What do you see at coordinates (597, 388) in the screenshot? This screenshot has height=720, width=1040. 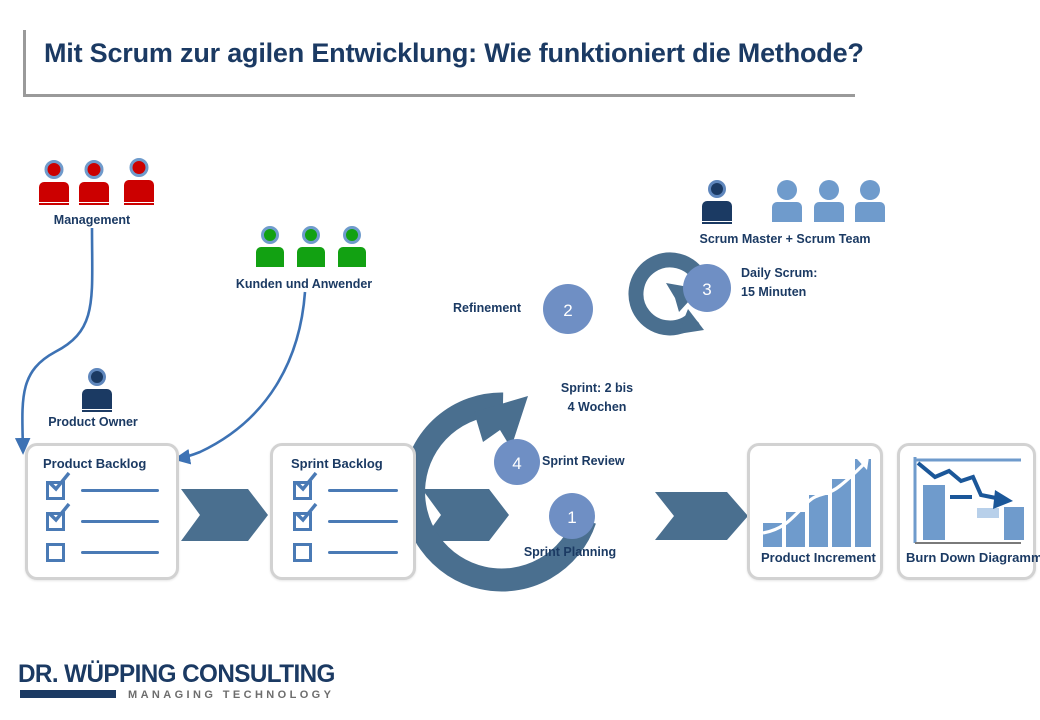 I see `label-sprint-duration-line1: Sprint: 2 bis` at bounding box center [597, 388].